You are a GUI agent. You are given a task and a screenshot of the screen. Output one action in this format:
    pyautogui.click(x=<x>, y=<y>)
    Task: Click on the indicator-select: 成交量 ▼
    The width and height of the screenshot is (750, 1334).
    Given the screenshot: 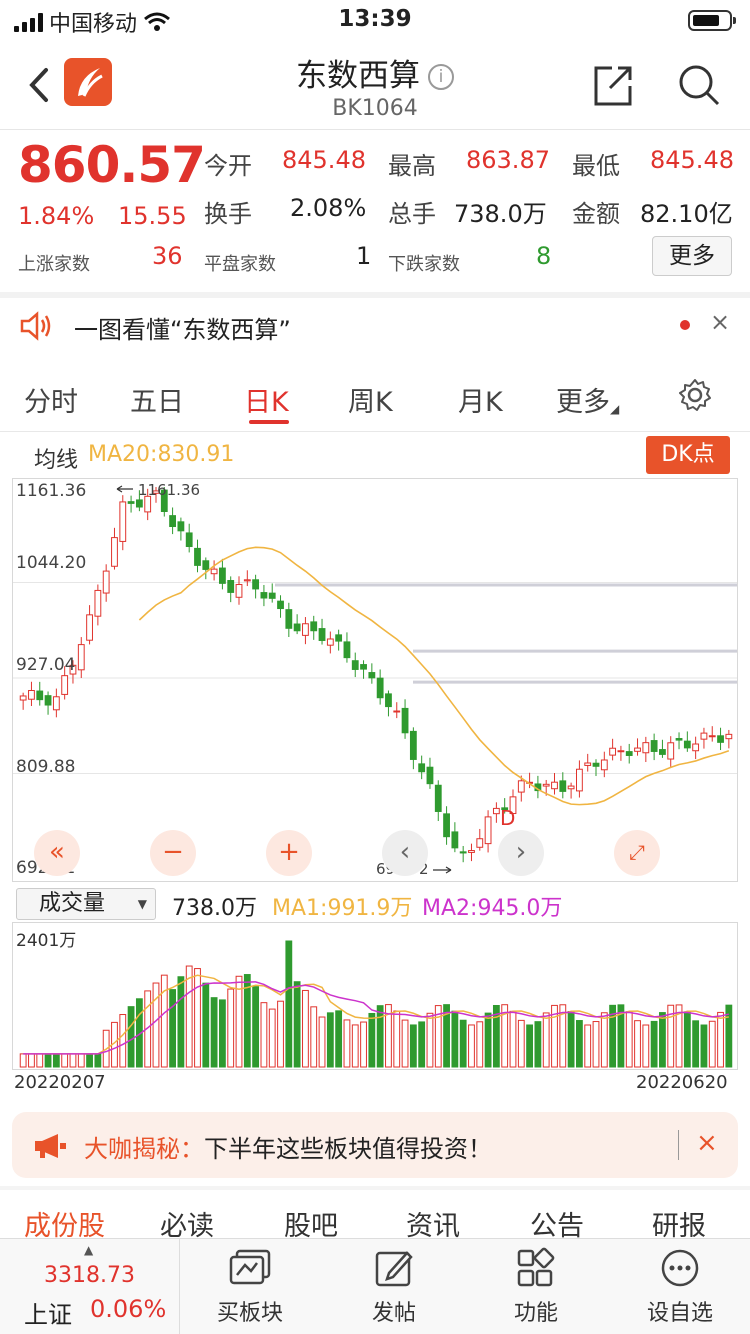 What is the action you would take?
    pyautogui.click(x=86, y=904)
    